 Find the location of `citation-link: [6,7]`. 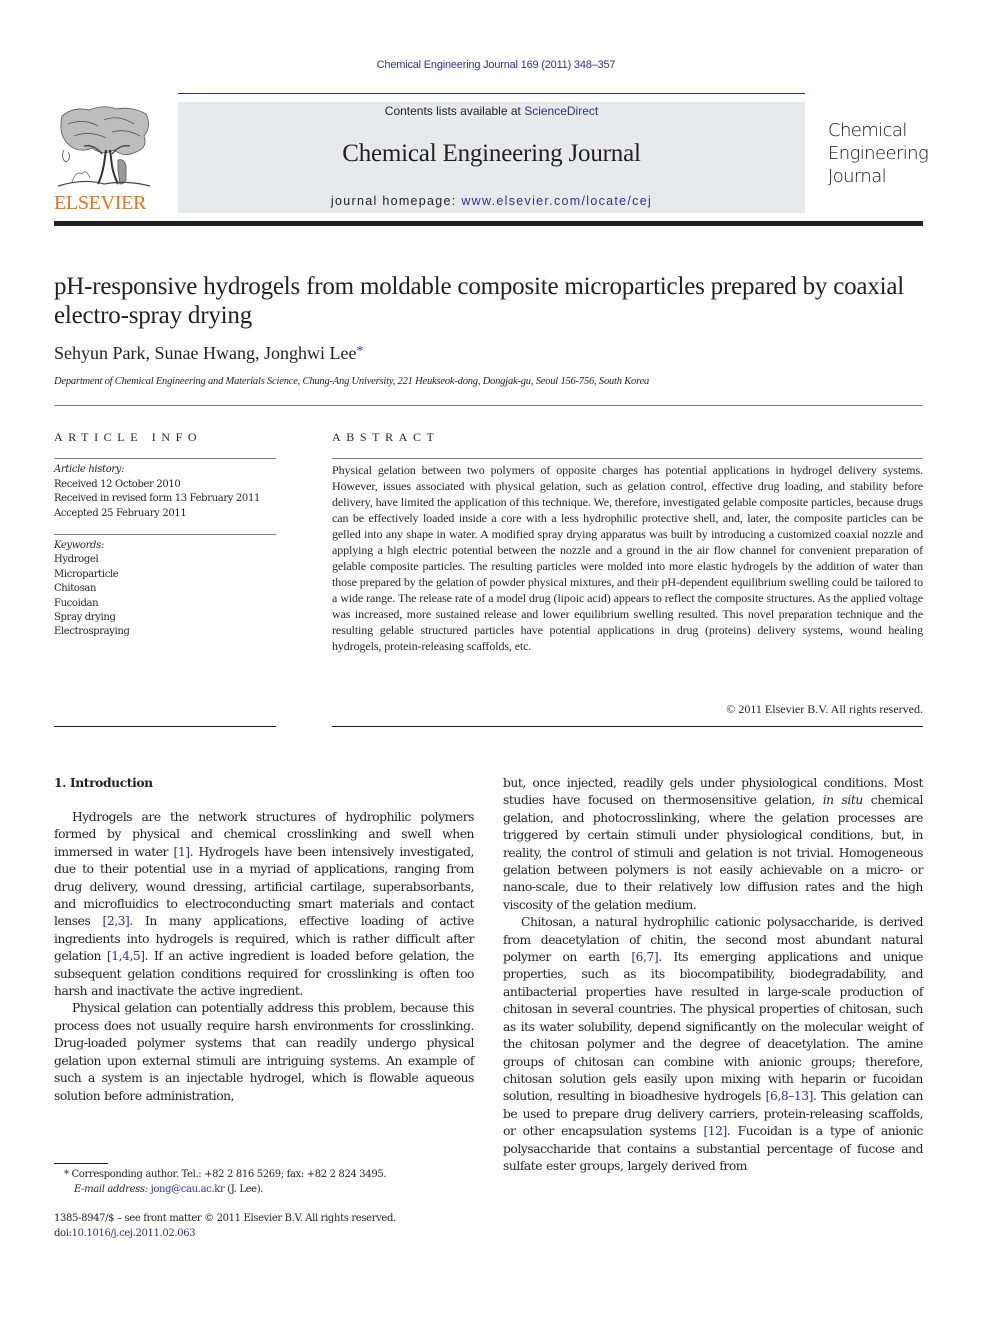

citation-link: [6,7] is located at coordinates (644, 957).